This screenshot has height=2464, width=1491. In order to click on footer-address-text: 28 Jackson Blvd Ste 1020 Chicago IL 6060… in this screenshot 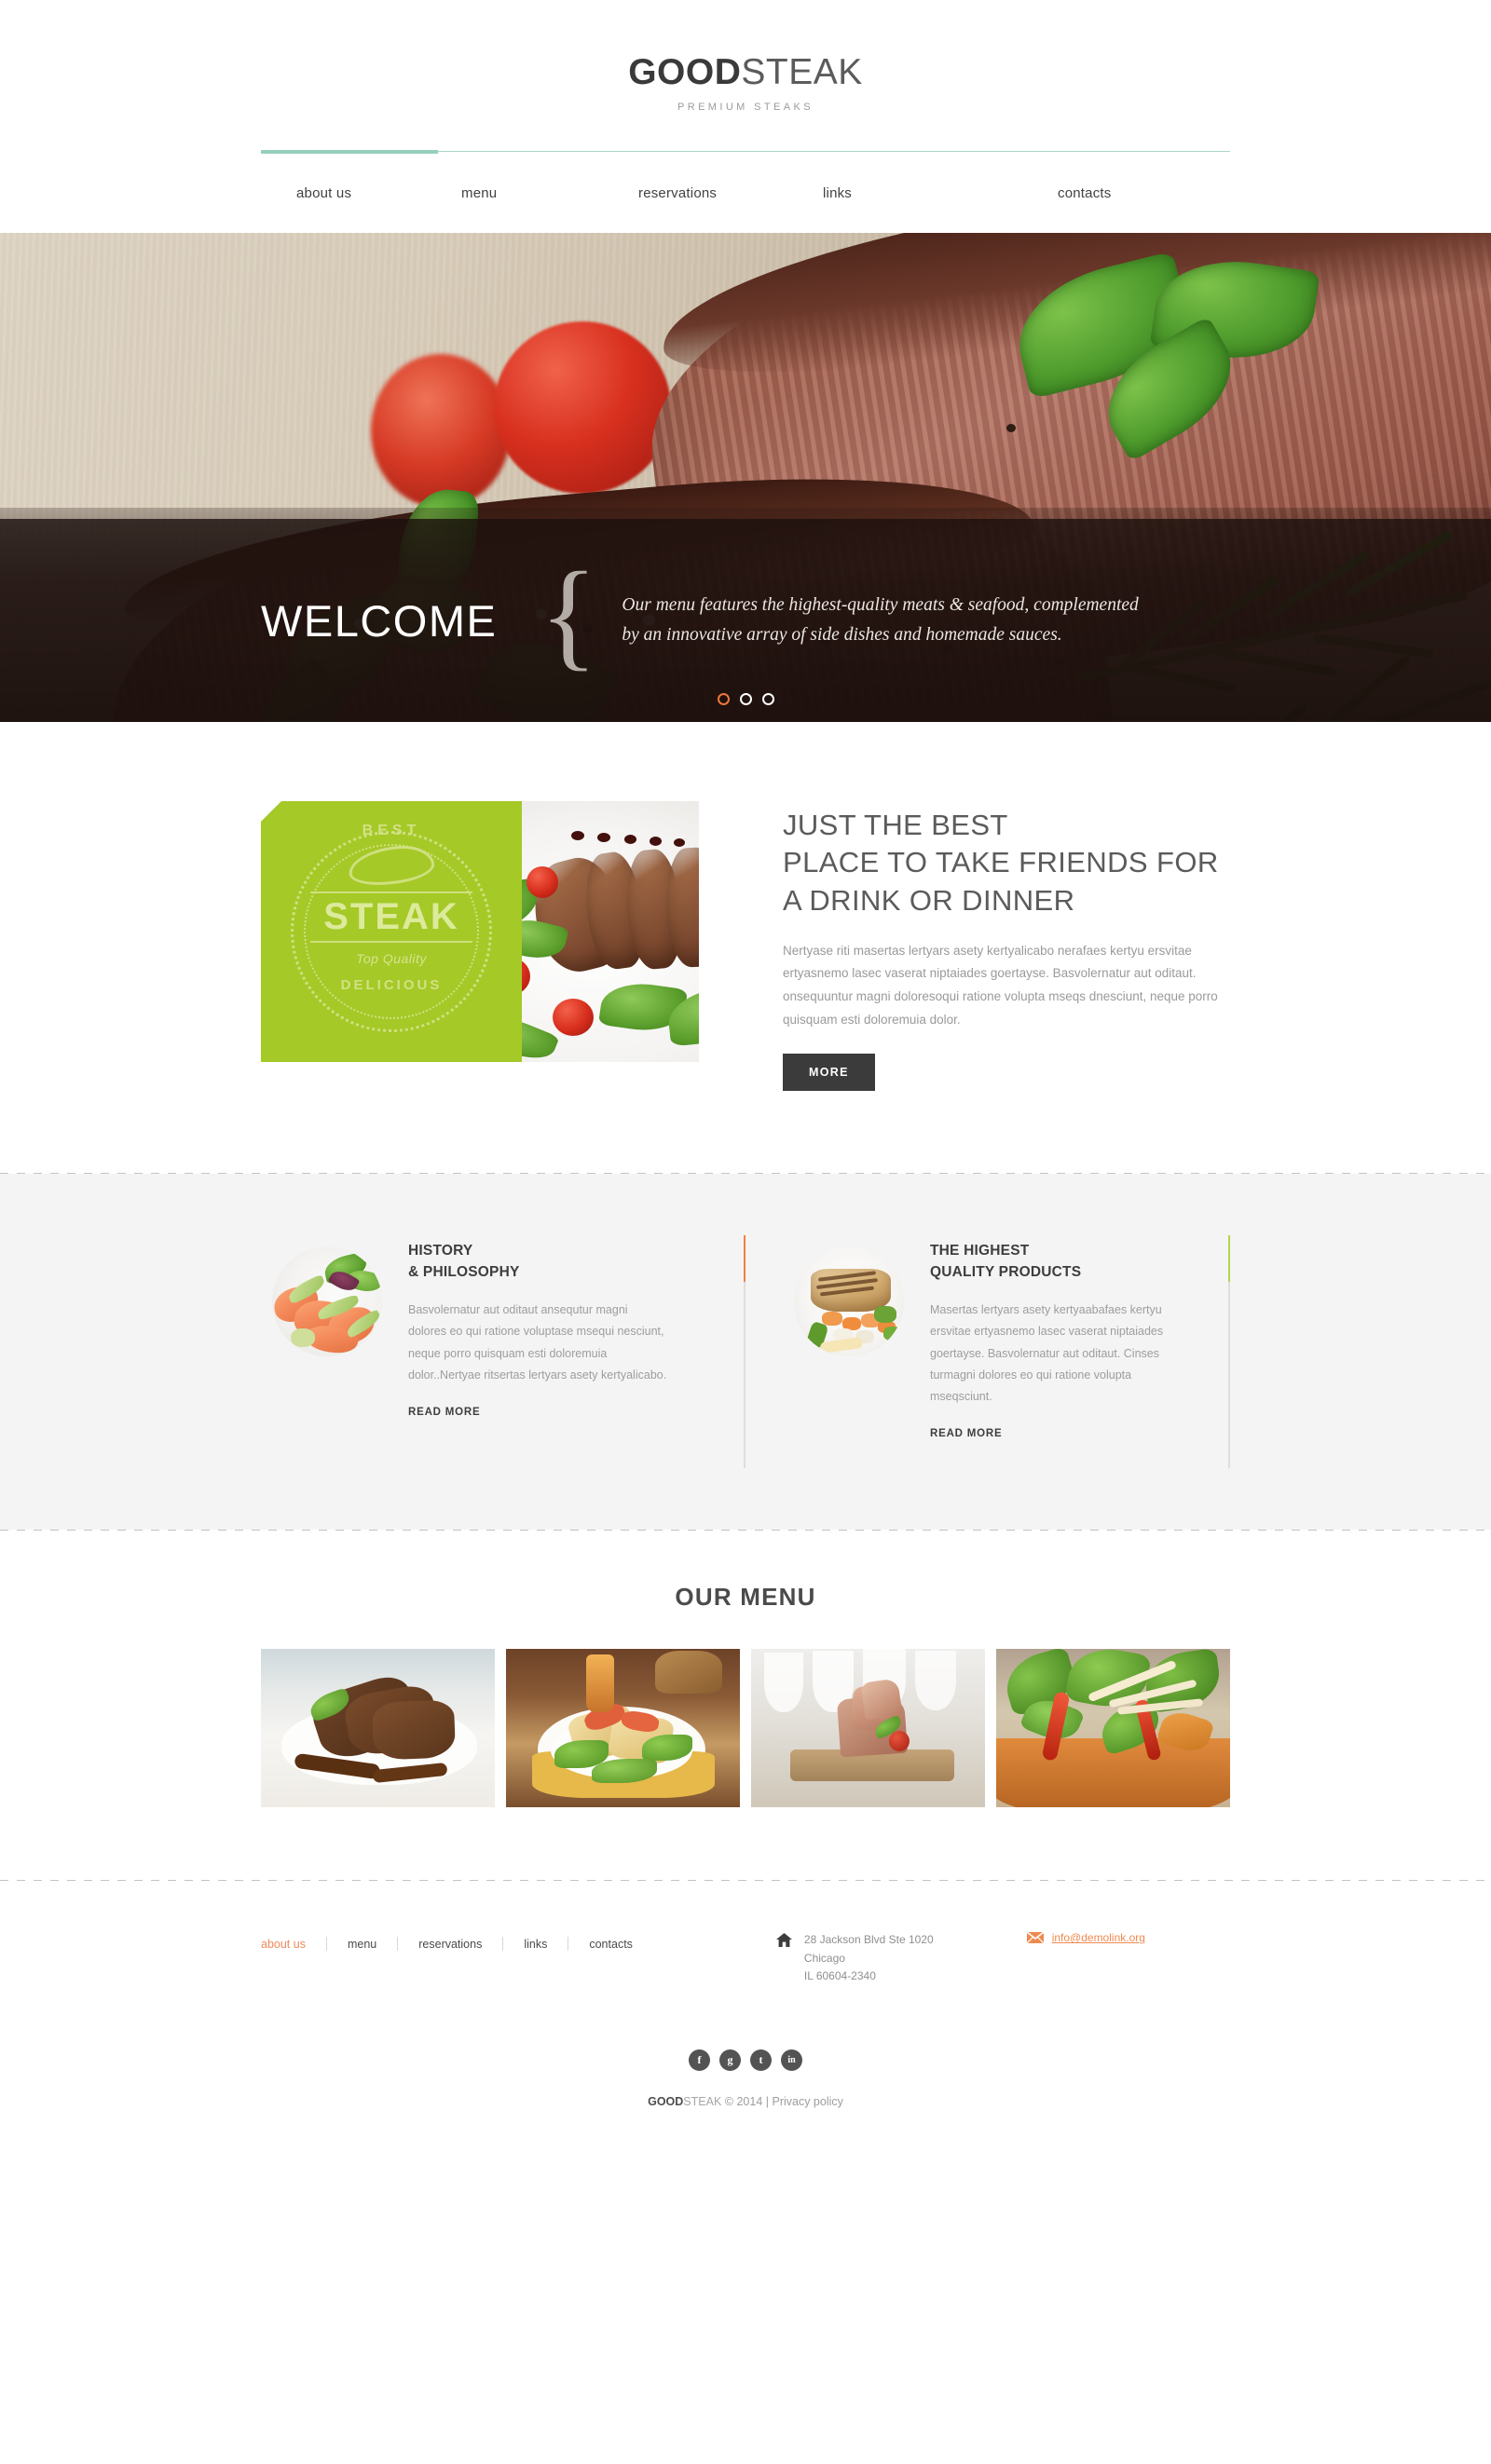, I will do `click(866, 1958)`.